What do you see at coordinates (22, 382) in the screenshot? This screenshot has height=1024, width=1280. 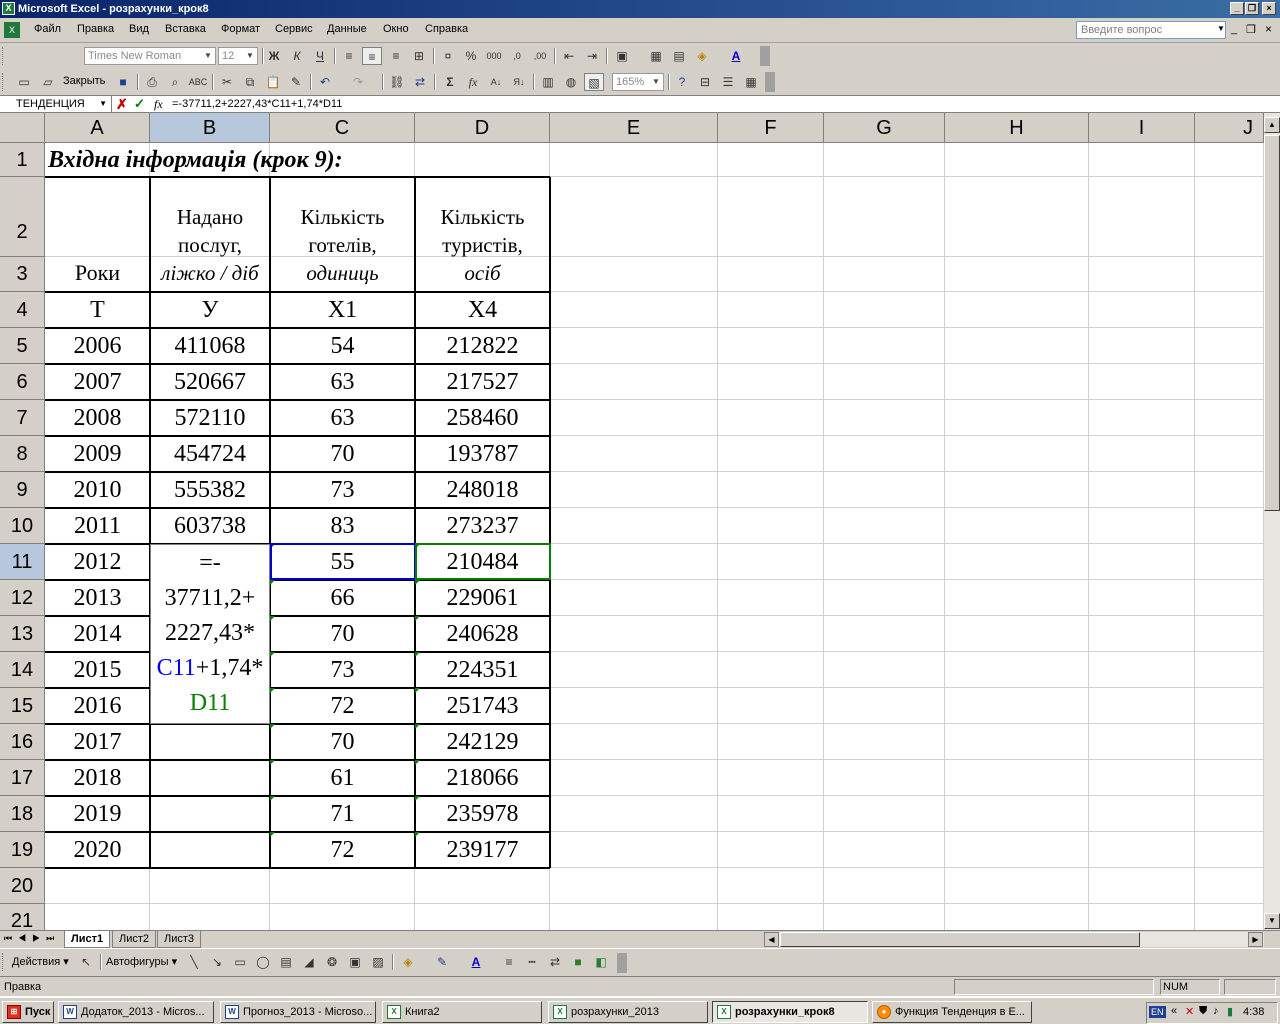 I see `row-header-6: 6` at bounding box center [22, 382].